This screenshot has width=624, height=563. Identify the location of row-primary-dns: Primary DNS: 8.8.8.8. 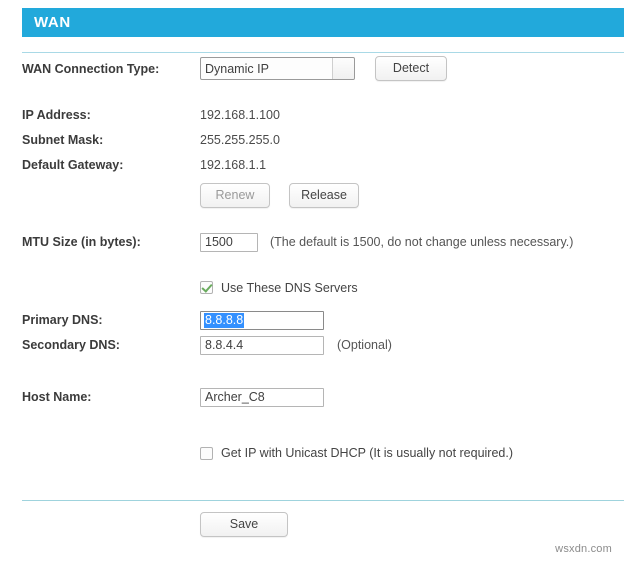
(312, 320).